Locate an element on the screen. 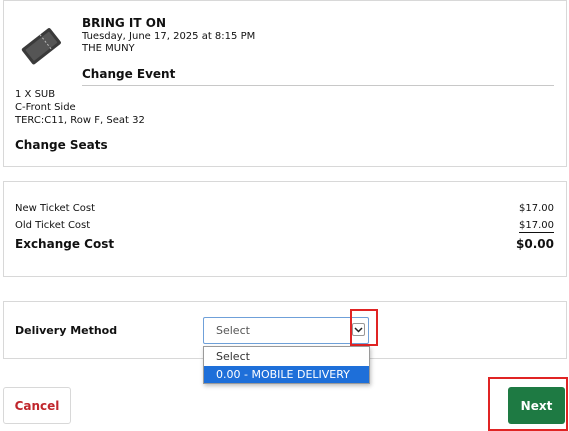  dropdown-arrow-highlight is located at coordinates (364, 327).